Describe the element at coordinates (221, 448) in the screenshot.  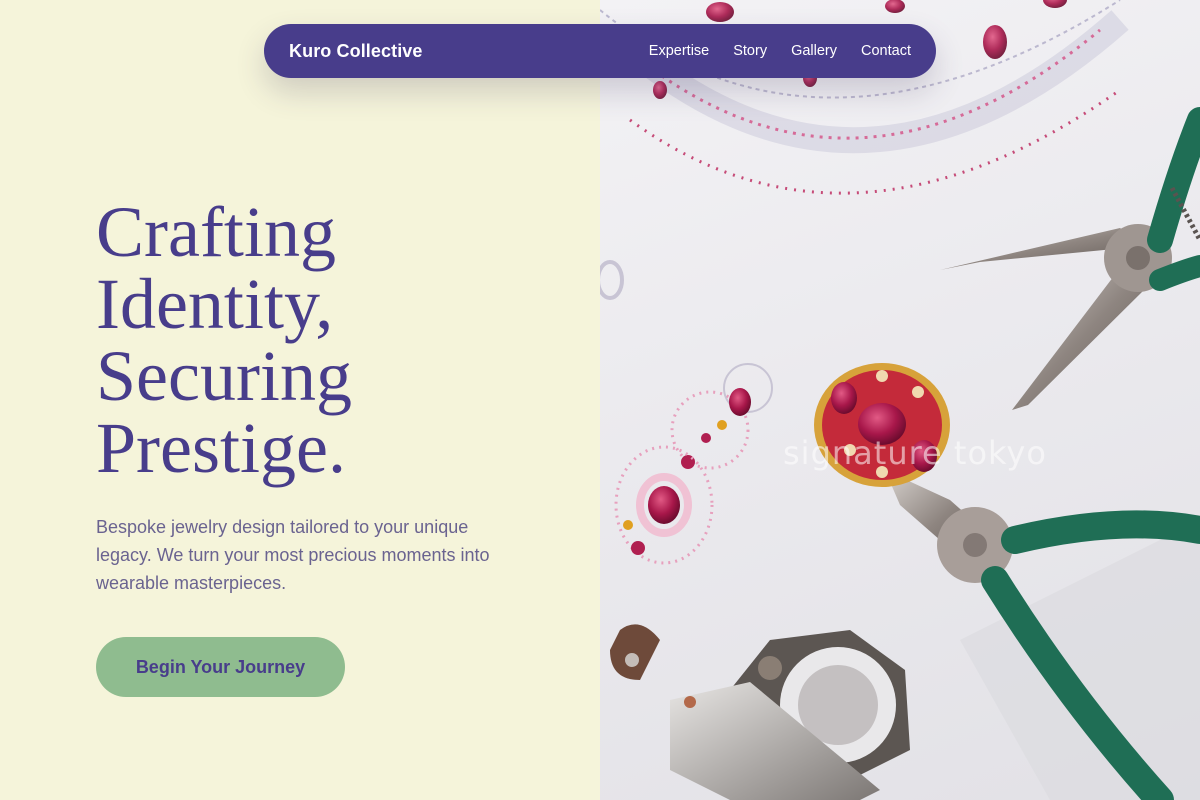
I see `hero-title-line: Prestige.` at that location.